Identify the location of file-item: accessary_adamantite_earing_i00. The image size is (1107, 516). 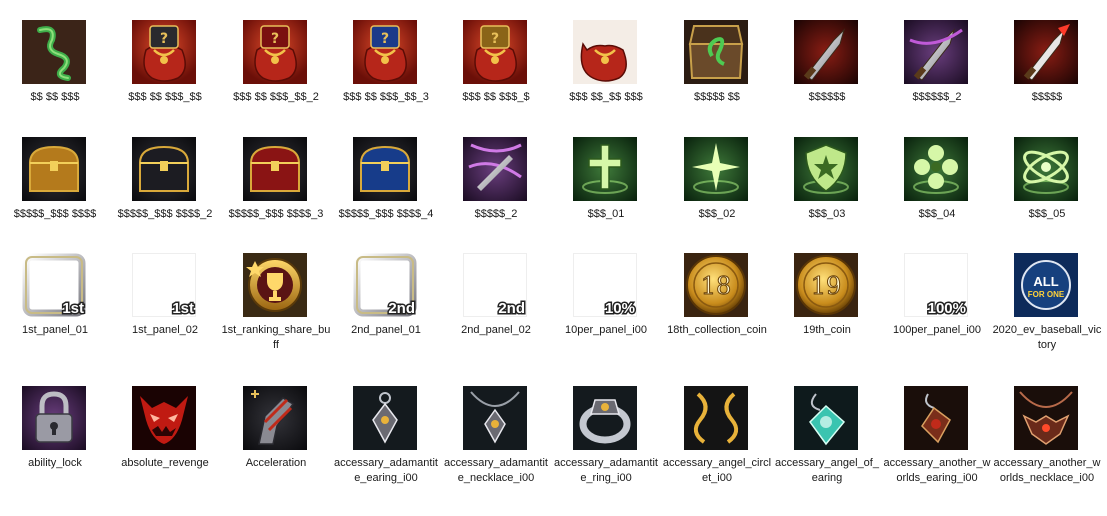
(386, 451).